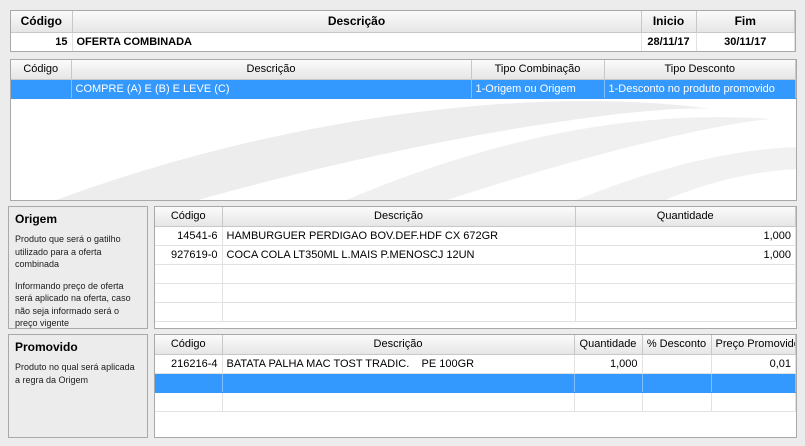  What do you see at coordinates (608, 345) in the screenshot?
I see `promovido-col-quantidade: Quantidade` at bounding box center [608, 345].